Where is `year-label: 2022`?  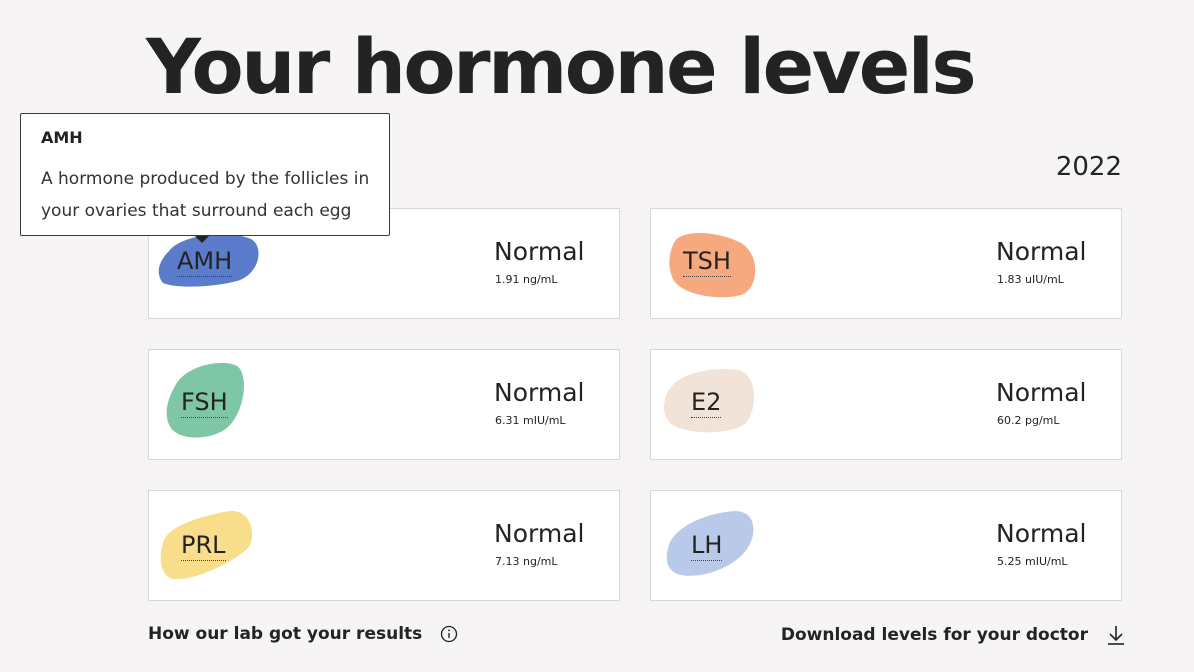
year-label: 2022 is located at coordinates (1088, 167).